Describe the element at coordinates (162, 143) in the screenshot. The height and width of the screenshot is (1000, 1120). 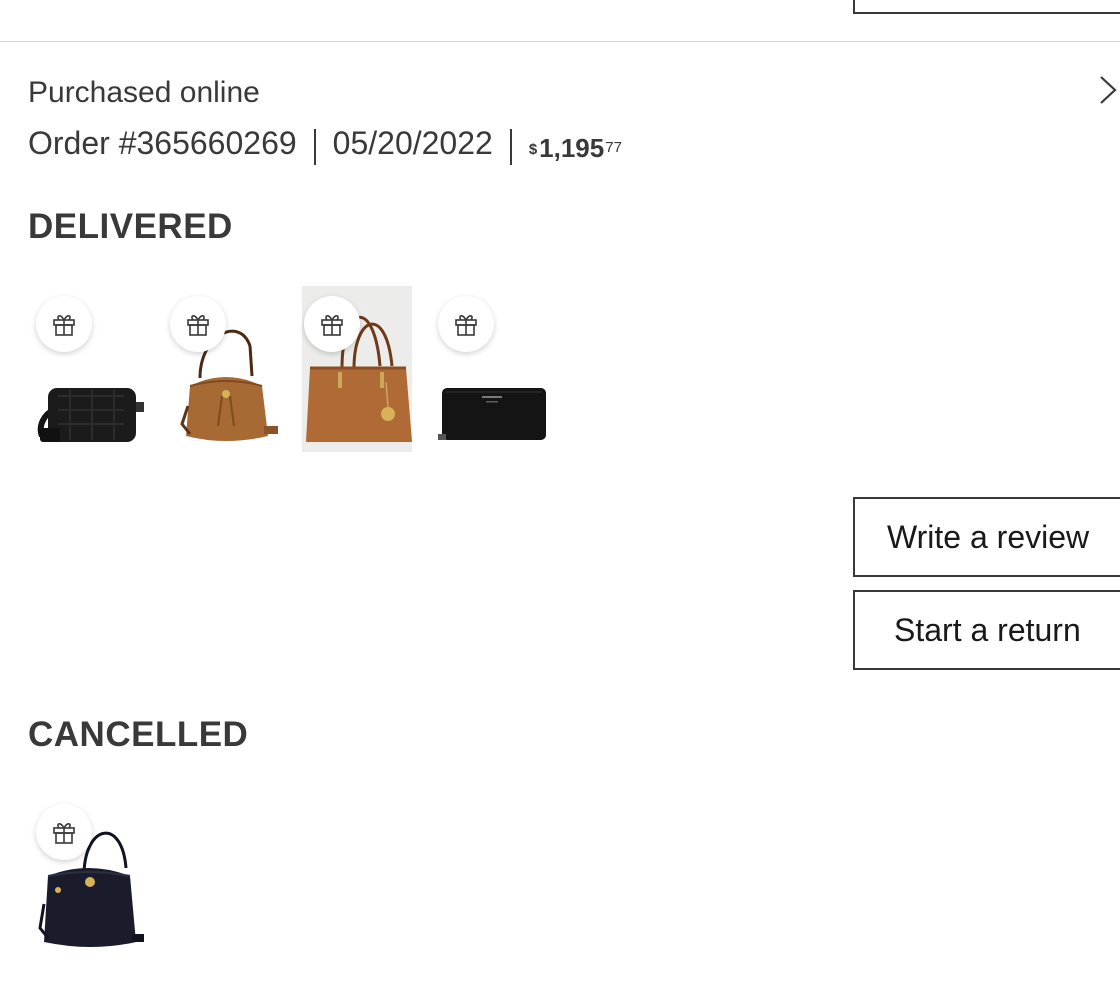
I see `order-number: Order #365660269` at that location.